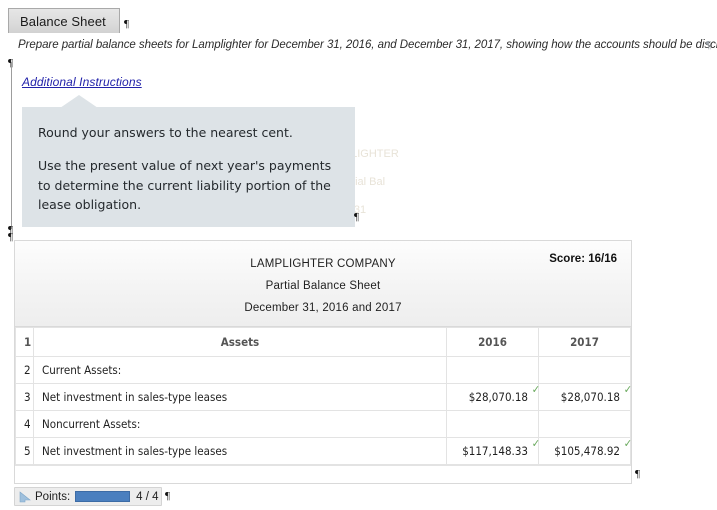 Image resolution: width=717 pixels, height=510 pixels. Describe the element at coordinates (584, 342) in the screenshot. I see `column-header-2017: 2017` at that location.